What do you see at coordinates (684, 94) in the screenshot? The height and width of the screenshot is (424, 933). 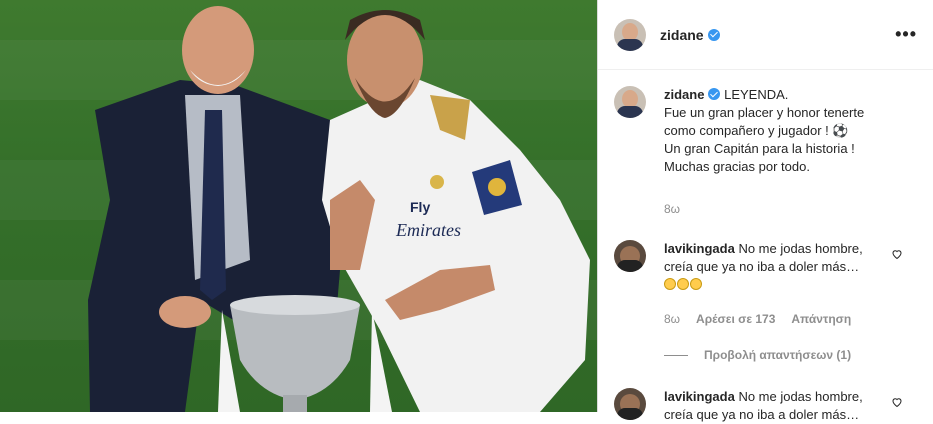 I see `caption-username: zidane` at bounding box center [684, 94].